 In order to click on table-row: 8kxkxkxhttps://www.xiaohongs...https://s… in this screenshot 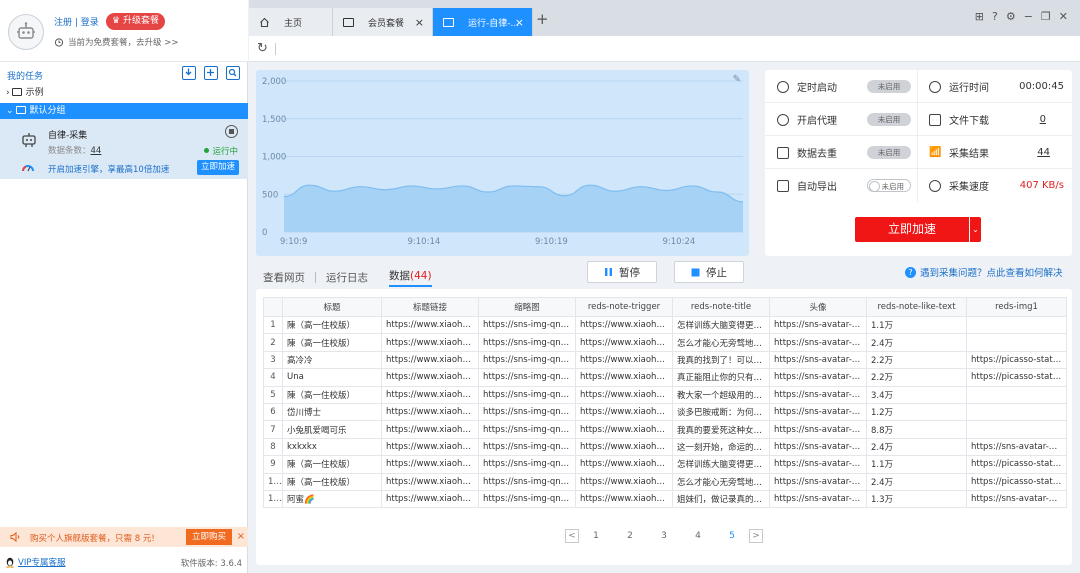, I will do `click(665, 447)`.